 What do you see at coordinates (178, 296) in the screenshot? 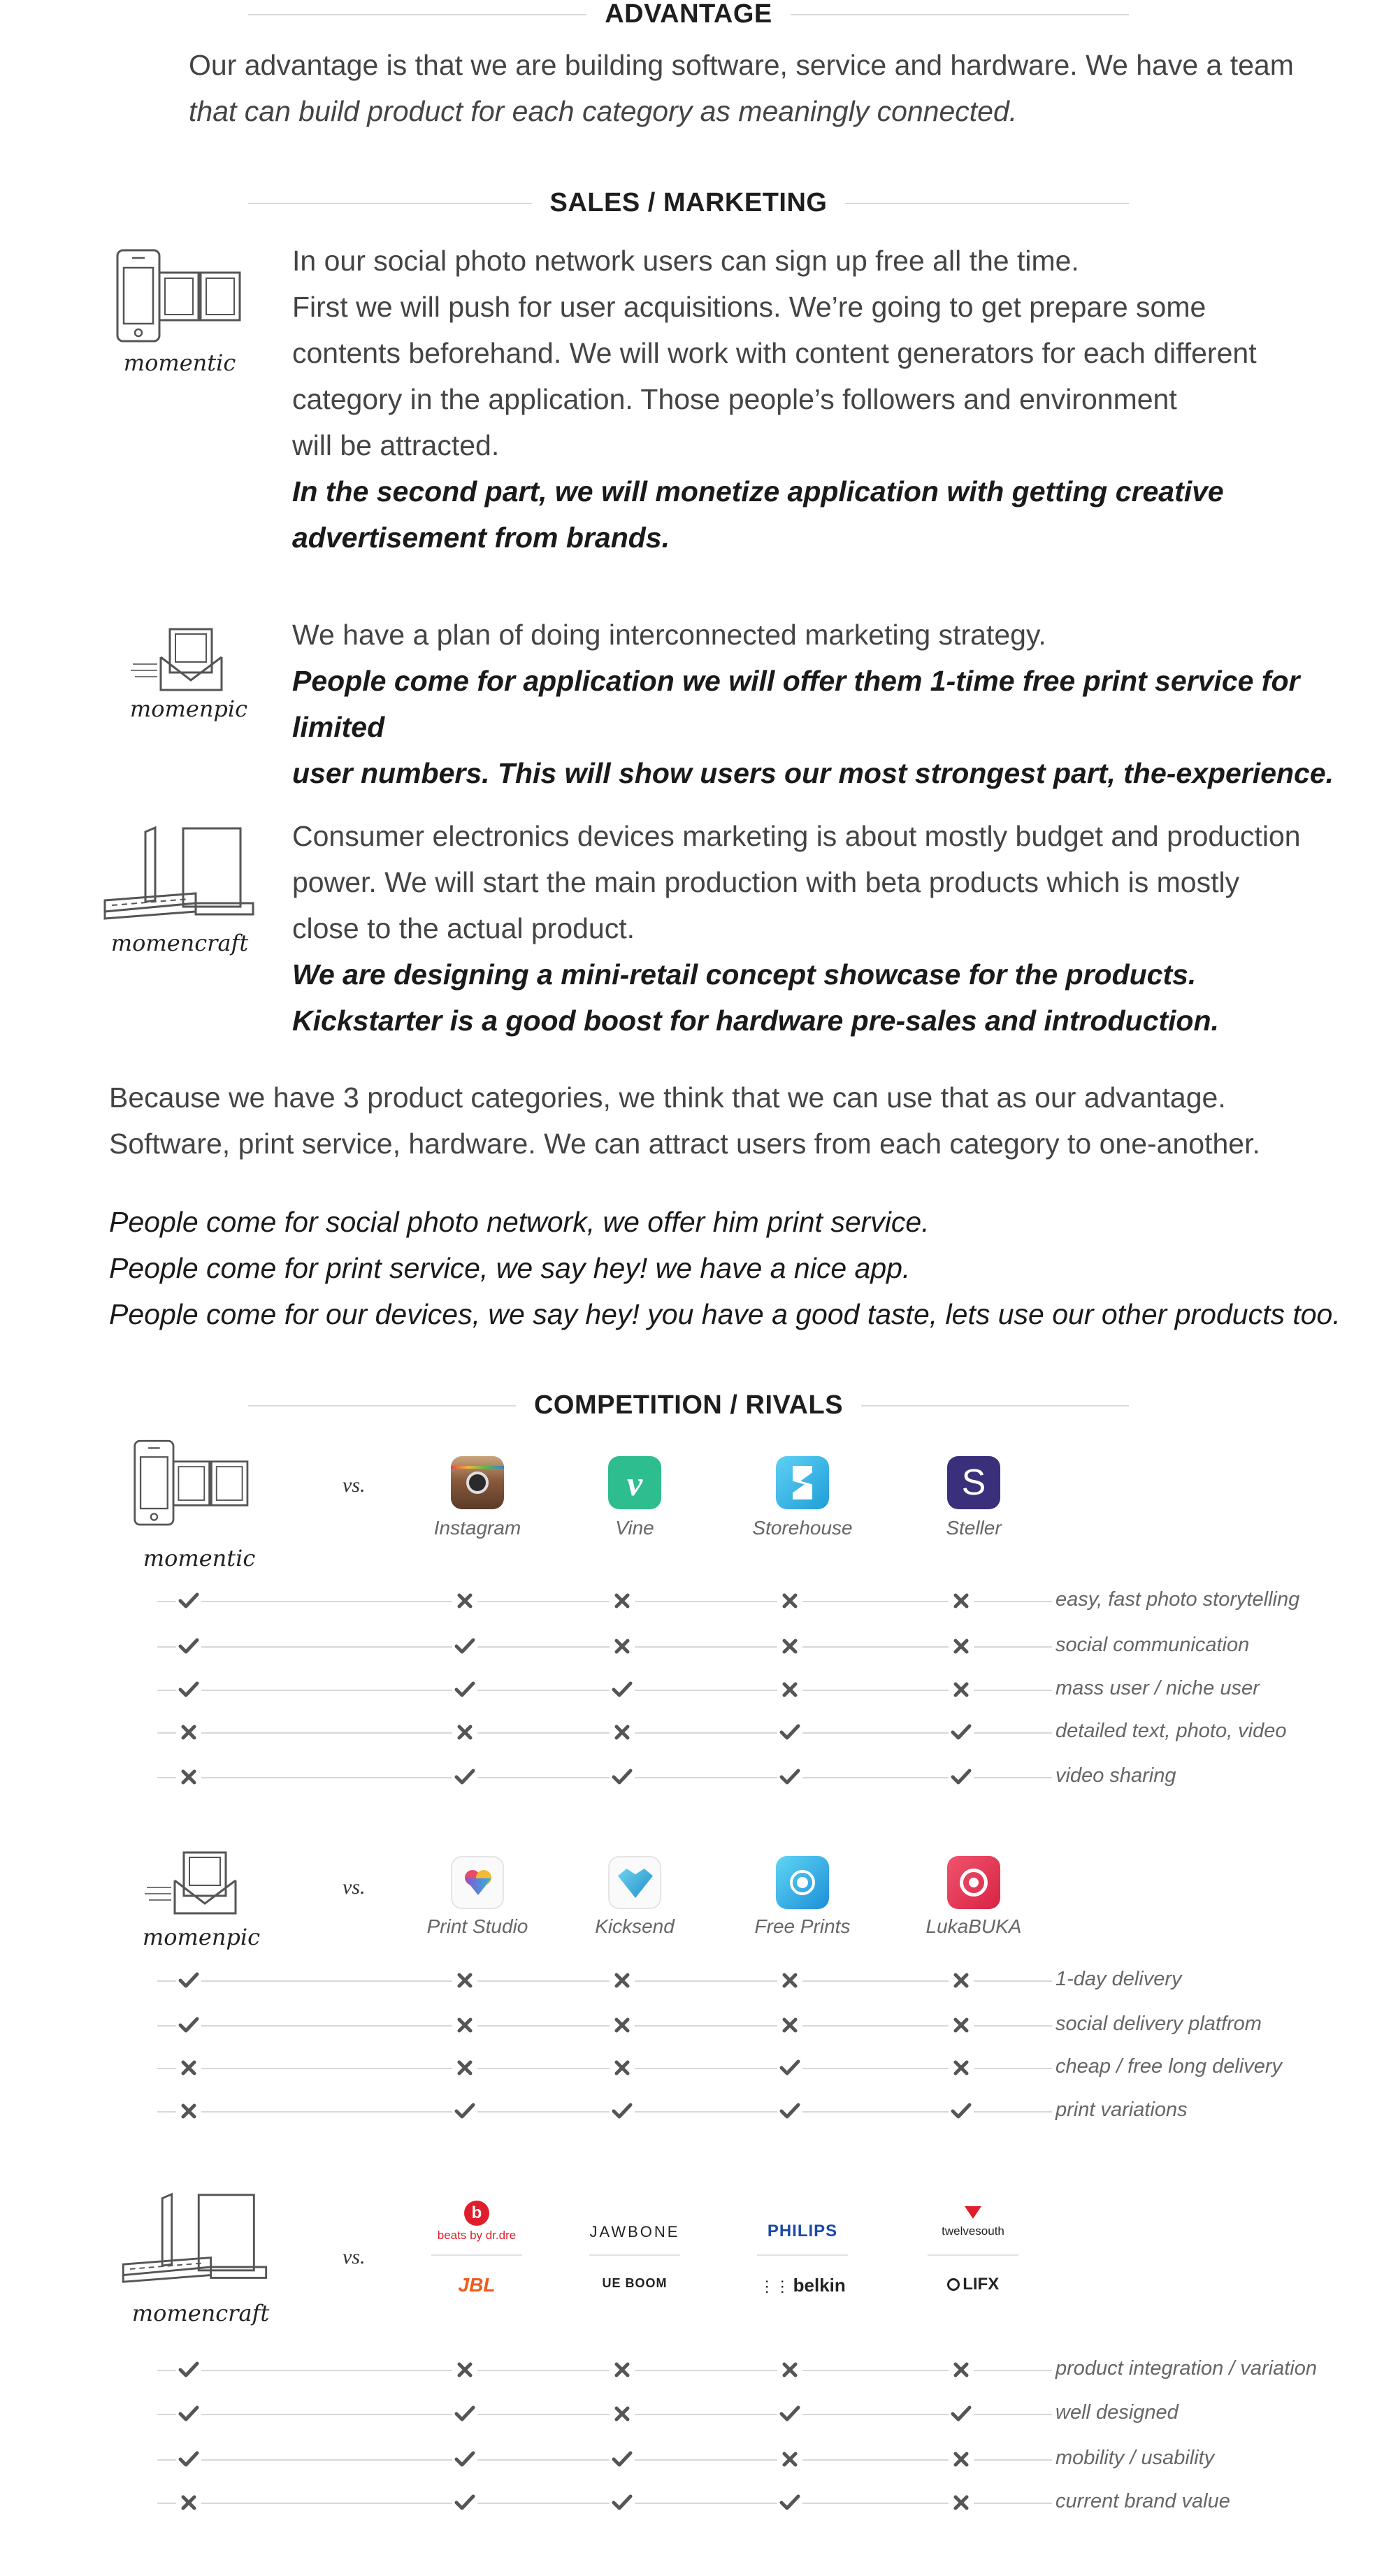
I see `momentic-logo-icon` at bounding box center [178, 296].